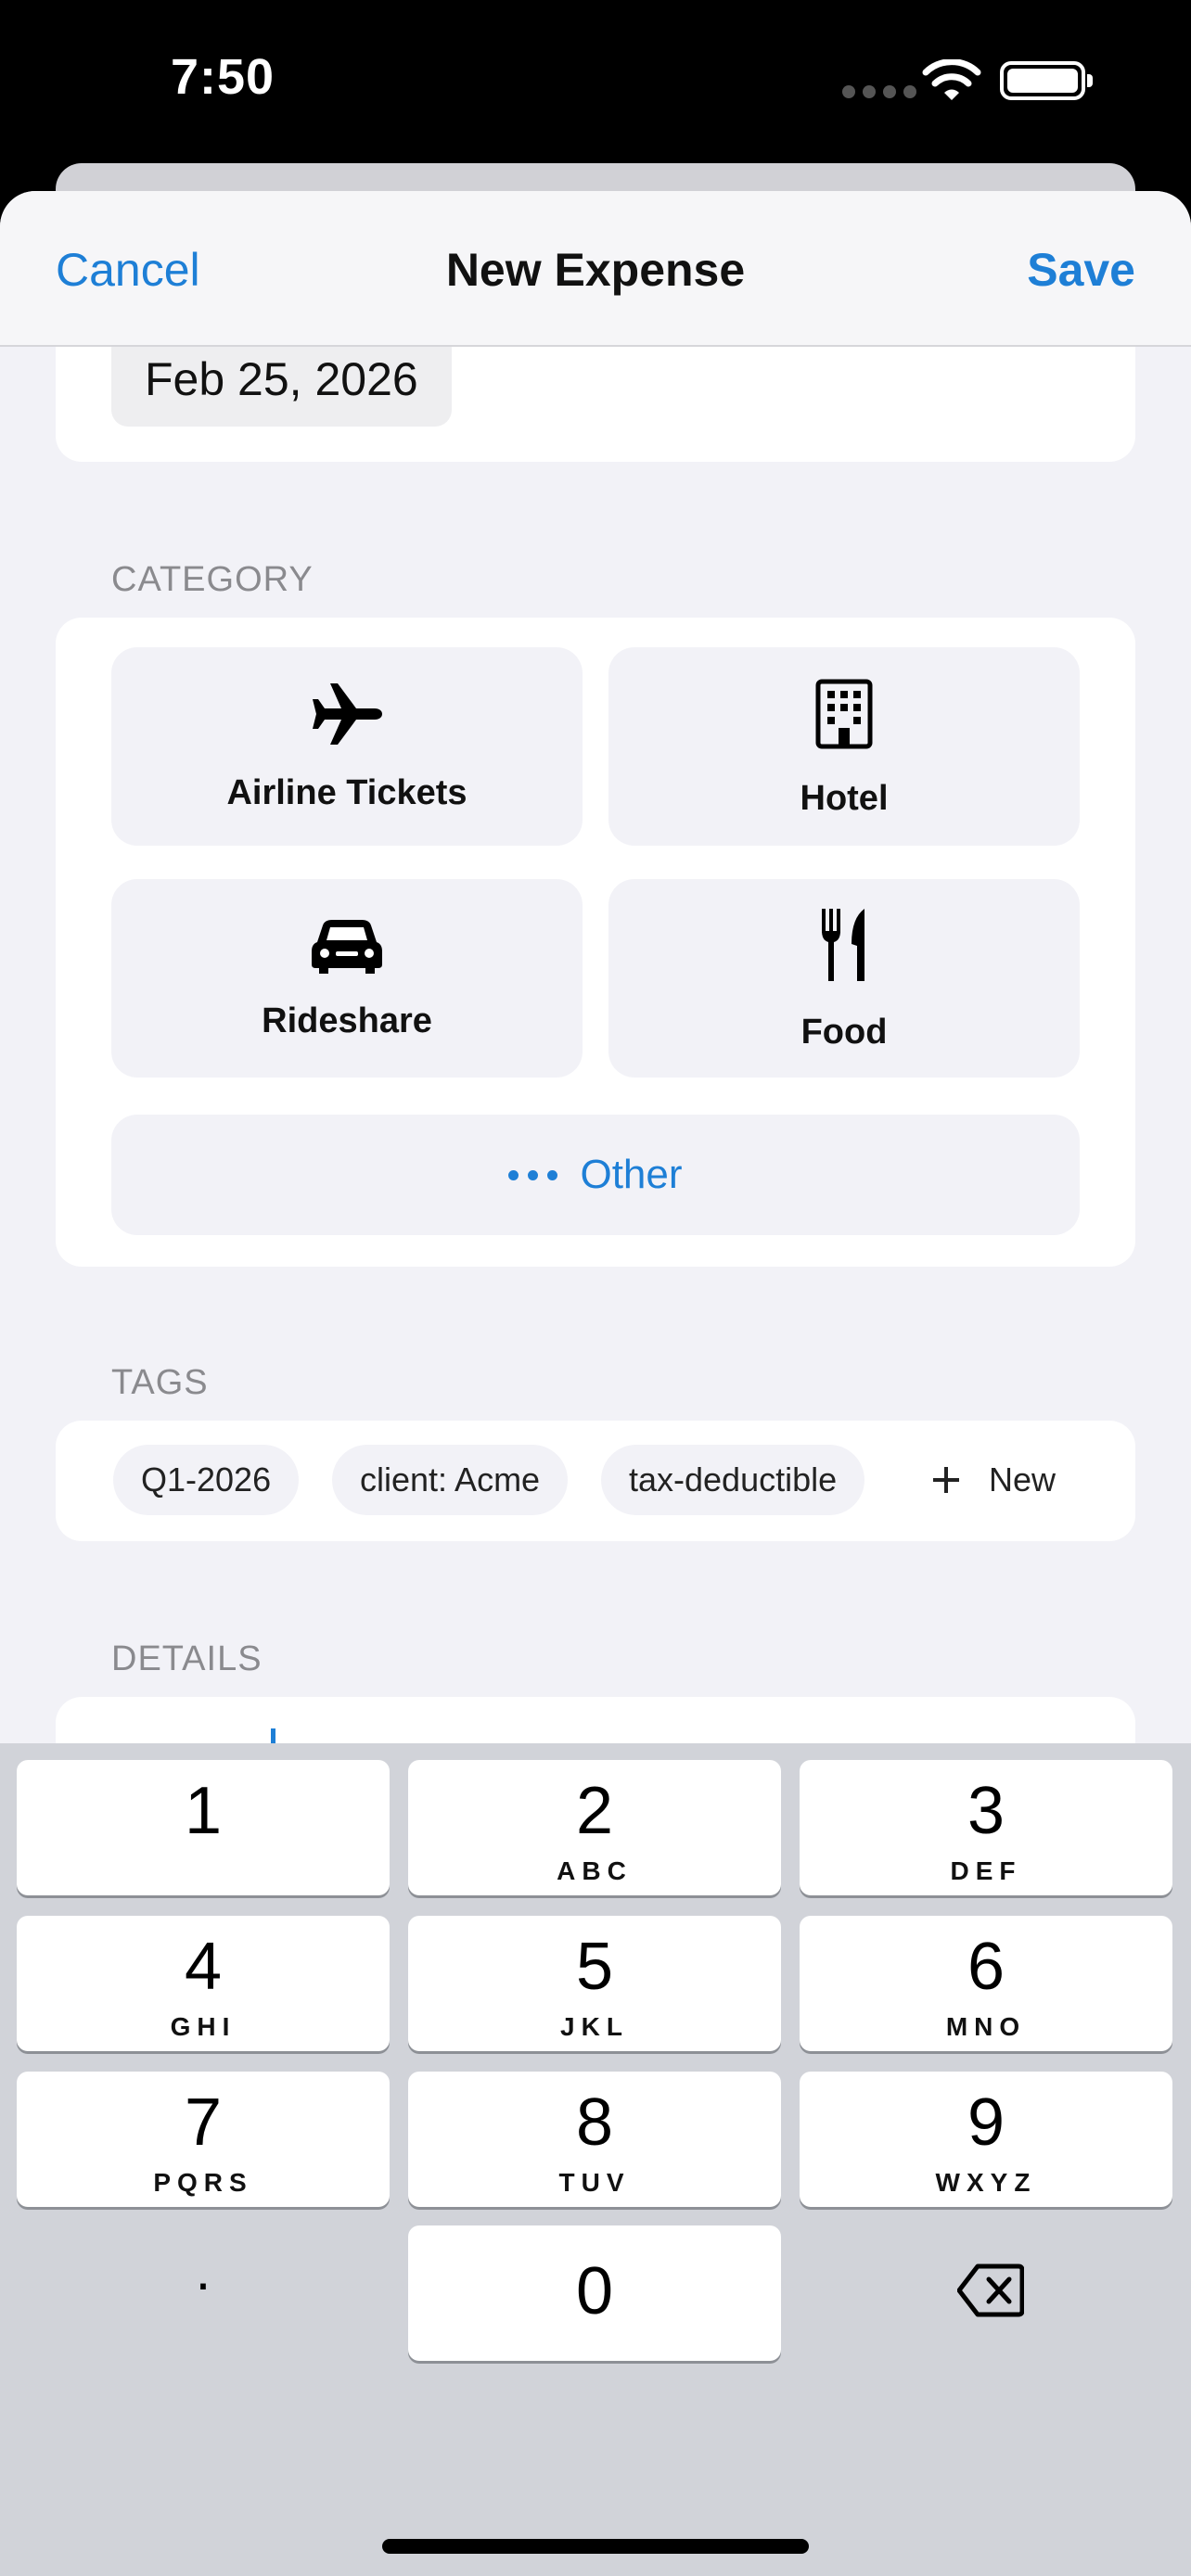 This screenshot has height=2576, width=1191. I want to click on key-3: 3 DEF, so click(986, 1827).